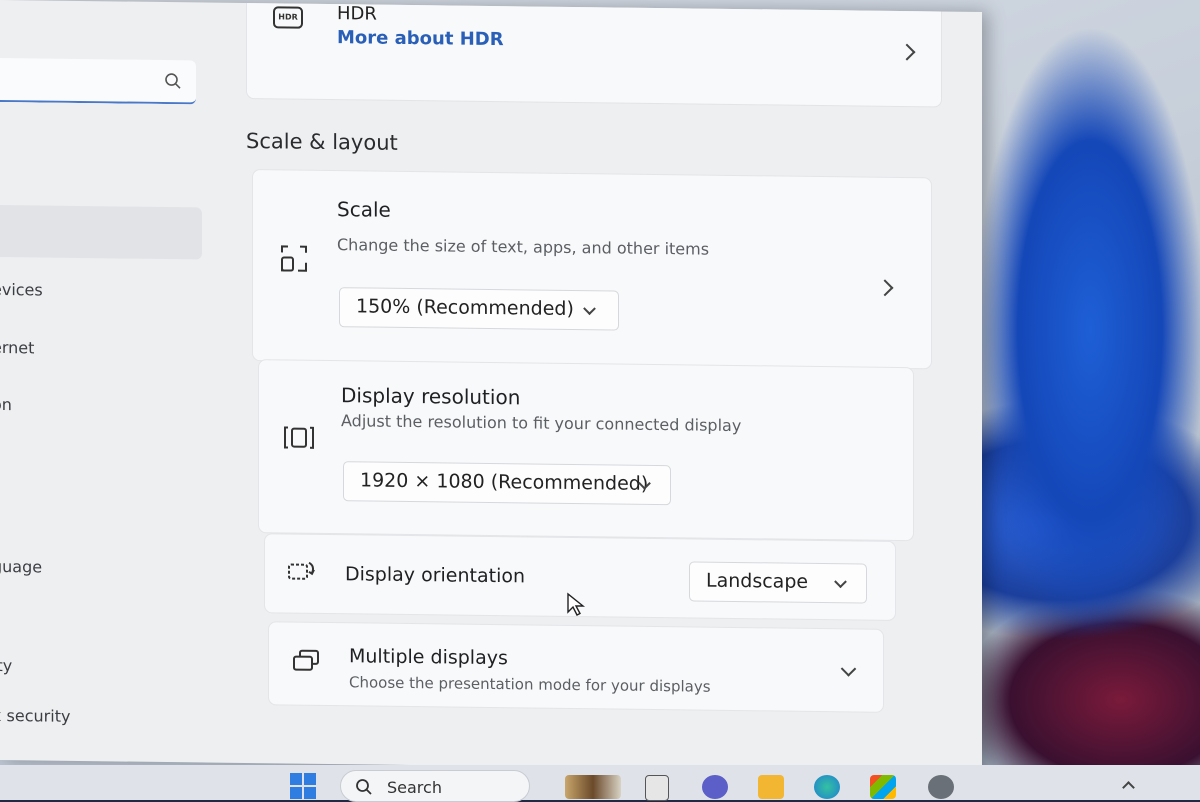  I want to click on display-orientation-value: Landscape, so click(757, 581).